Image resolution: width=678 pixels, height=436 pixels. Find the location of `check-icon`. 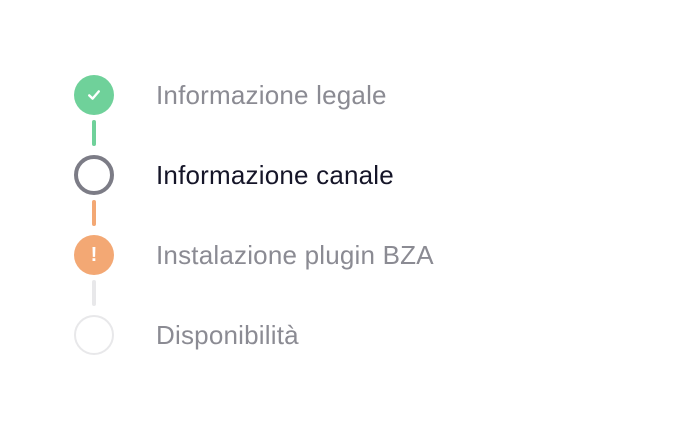

check-icon is located at coordinates (94, 95).